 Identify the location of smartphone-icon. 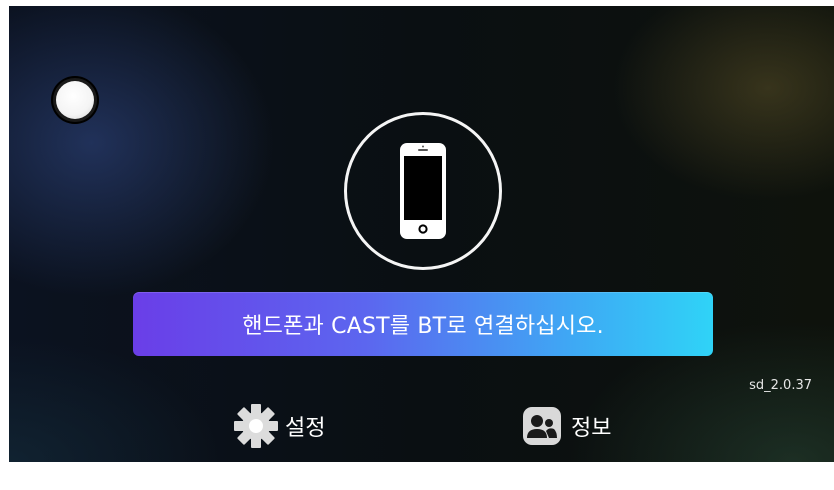
(423, 191).